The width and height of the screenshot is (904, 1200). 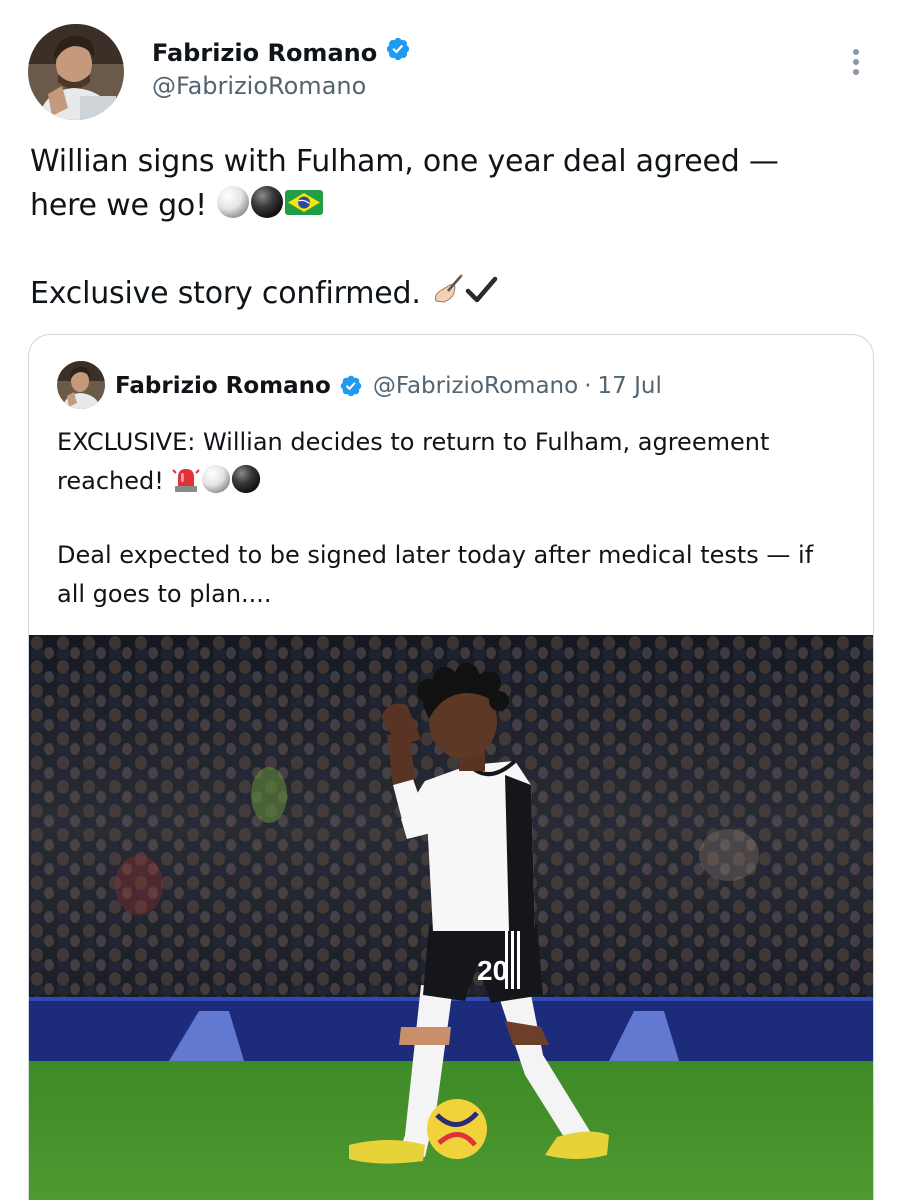 I want to click on rotating-light-emoji, so click(x=186, y=479).